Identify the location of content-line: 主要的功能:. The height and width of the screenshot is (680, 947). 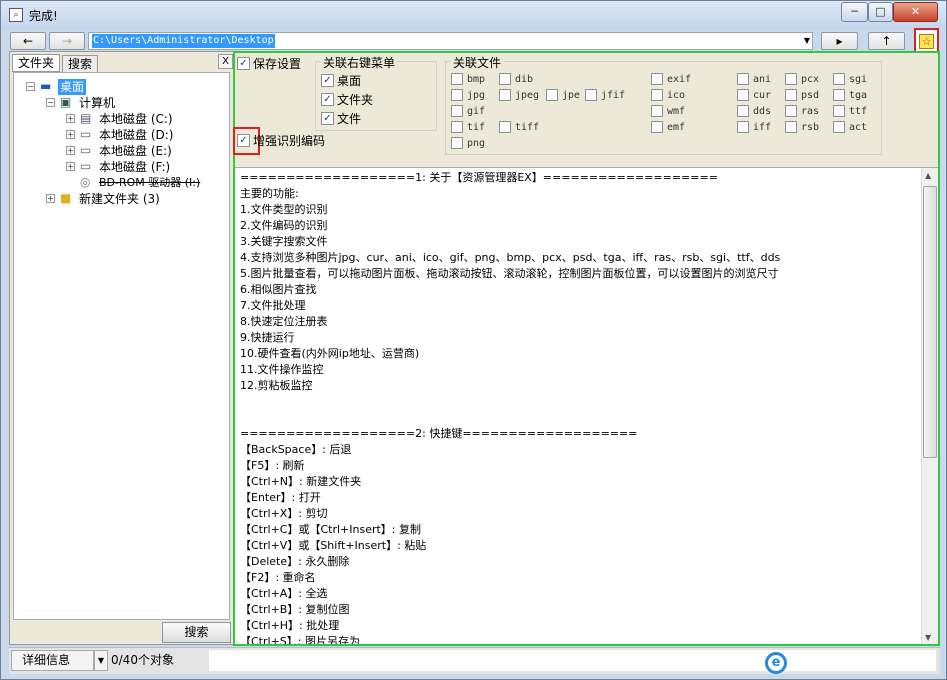
(269, 193).